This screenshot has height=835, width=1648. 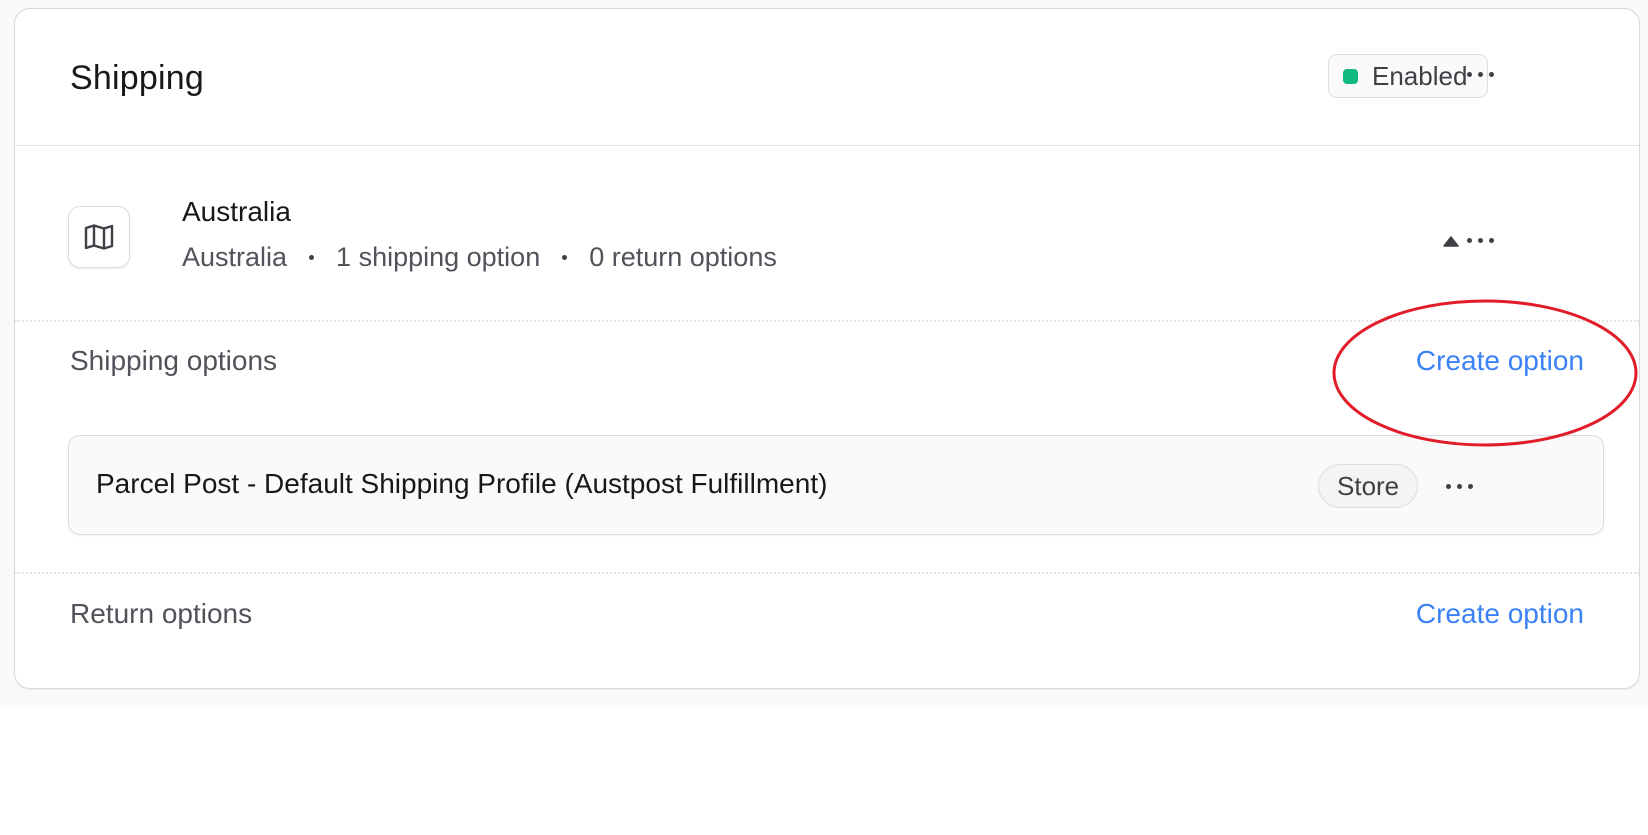 I want to click on shipping-option-more-button, so click(x=1459, y=486).